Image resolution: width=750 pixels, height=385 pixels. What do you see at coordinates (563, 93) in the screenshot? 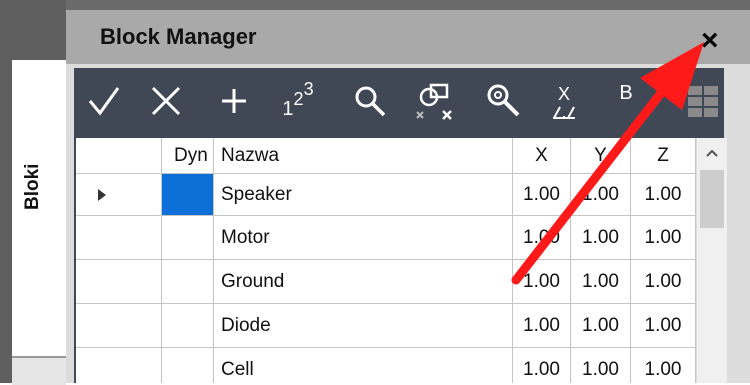
I see `x-scale-letter: X` at bounding box center [563, 93].